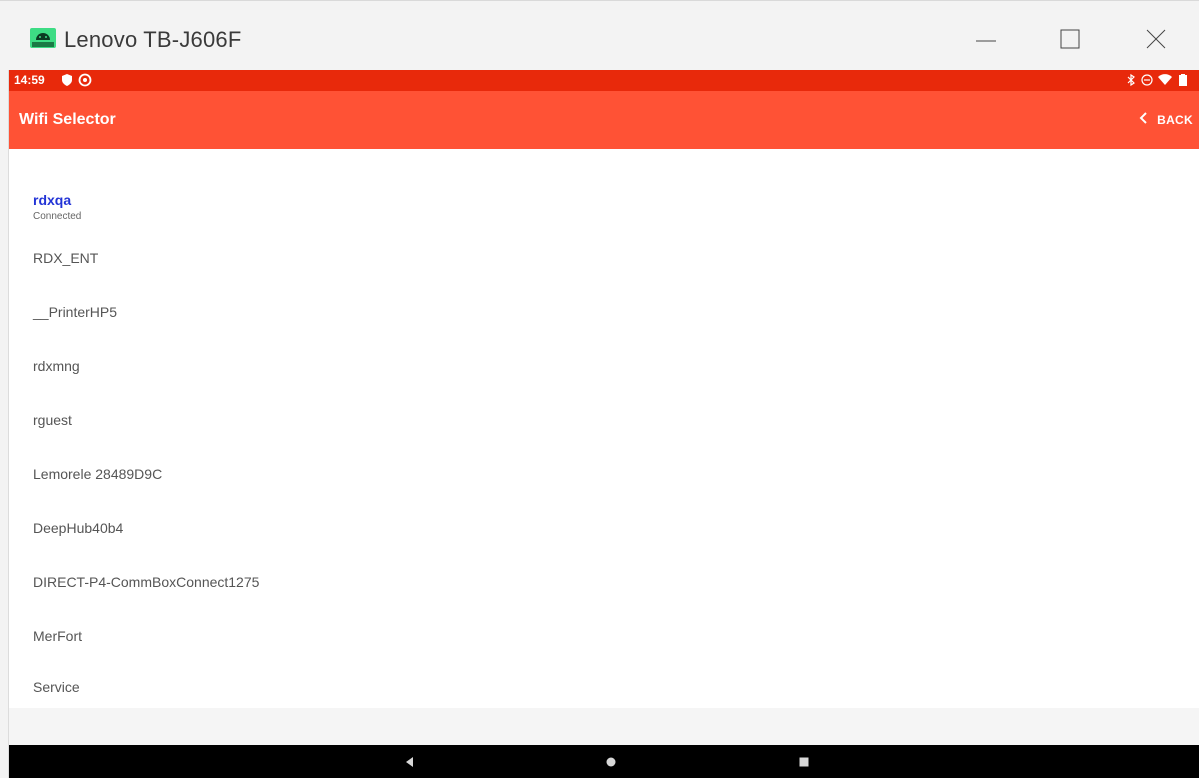  Describe the element at coordinates (56, 687) in the screenshot. I see `wifi-network-name: Service` at that location.